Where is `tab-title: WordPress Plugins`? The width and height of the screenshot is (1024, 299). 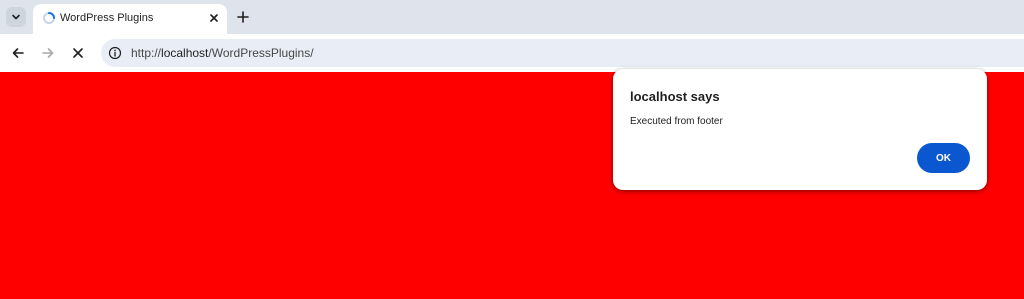 tab-title: WordPress Plugins is located at coordinates (107, 18).